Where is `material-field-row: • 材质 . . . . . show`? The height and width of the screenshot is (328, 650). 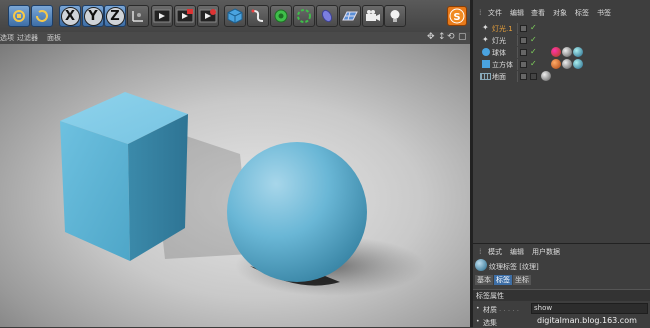 material-field-row: • 材质 . . . . . show is located at coordinates (561, 309).